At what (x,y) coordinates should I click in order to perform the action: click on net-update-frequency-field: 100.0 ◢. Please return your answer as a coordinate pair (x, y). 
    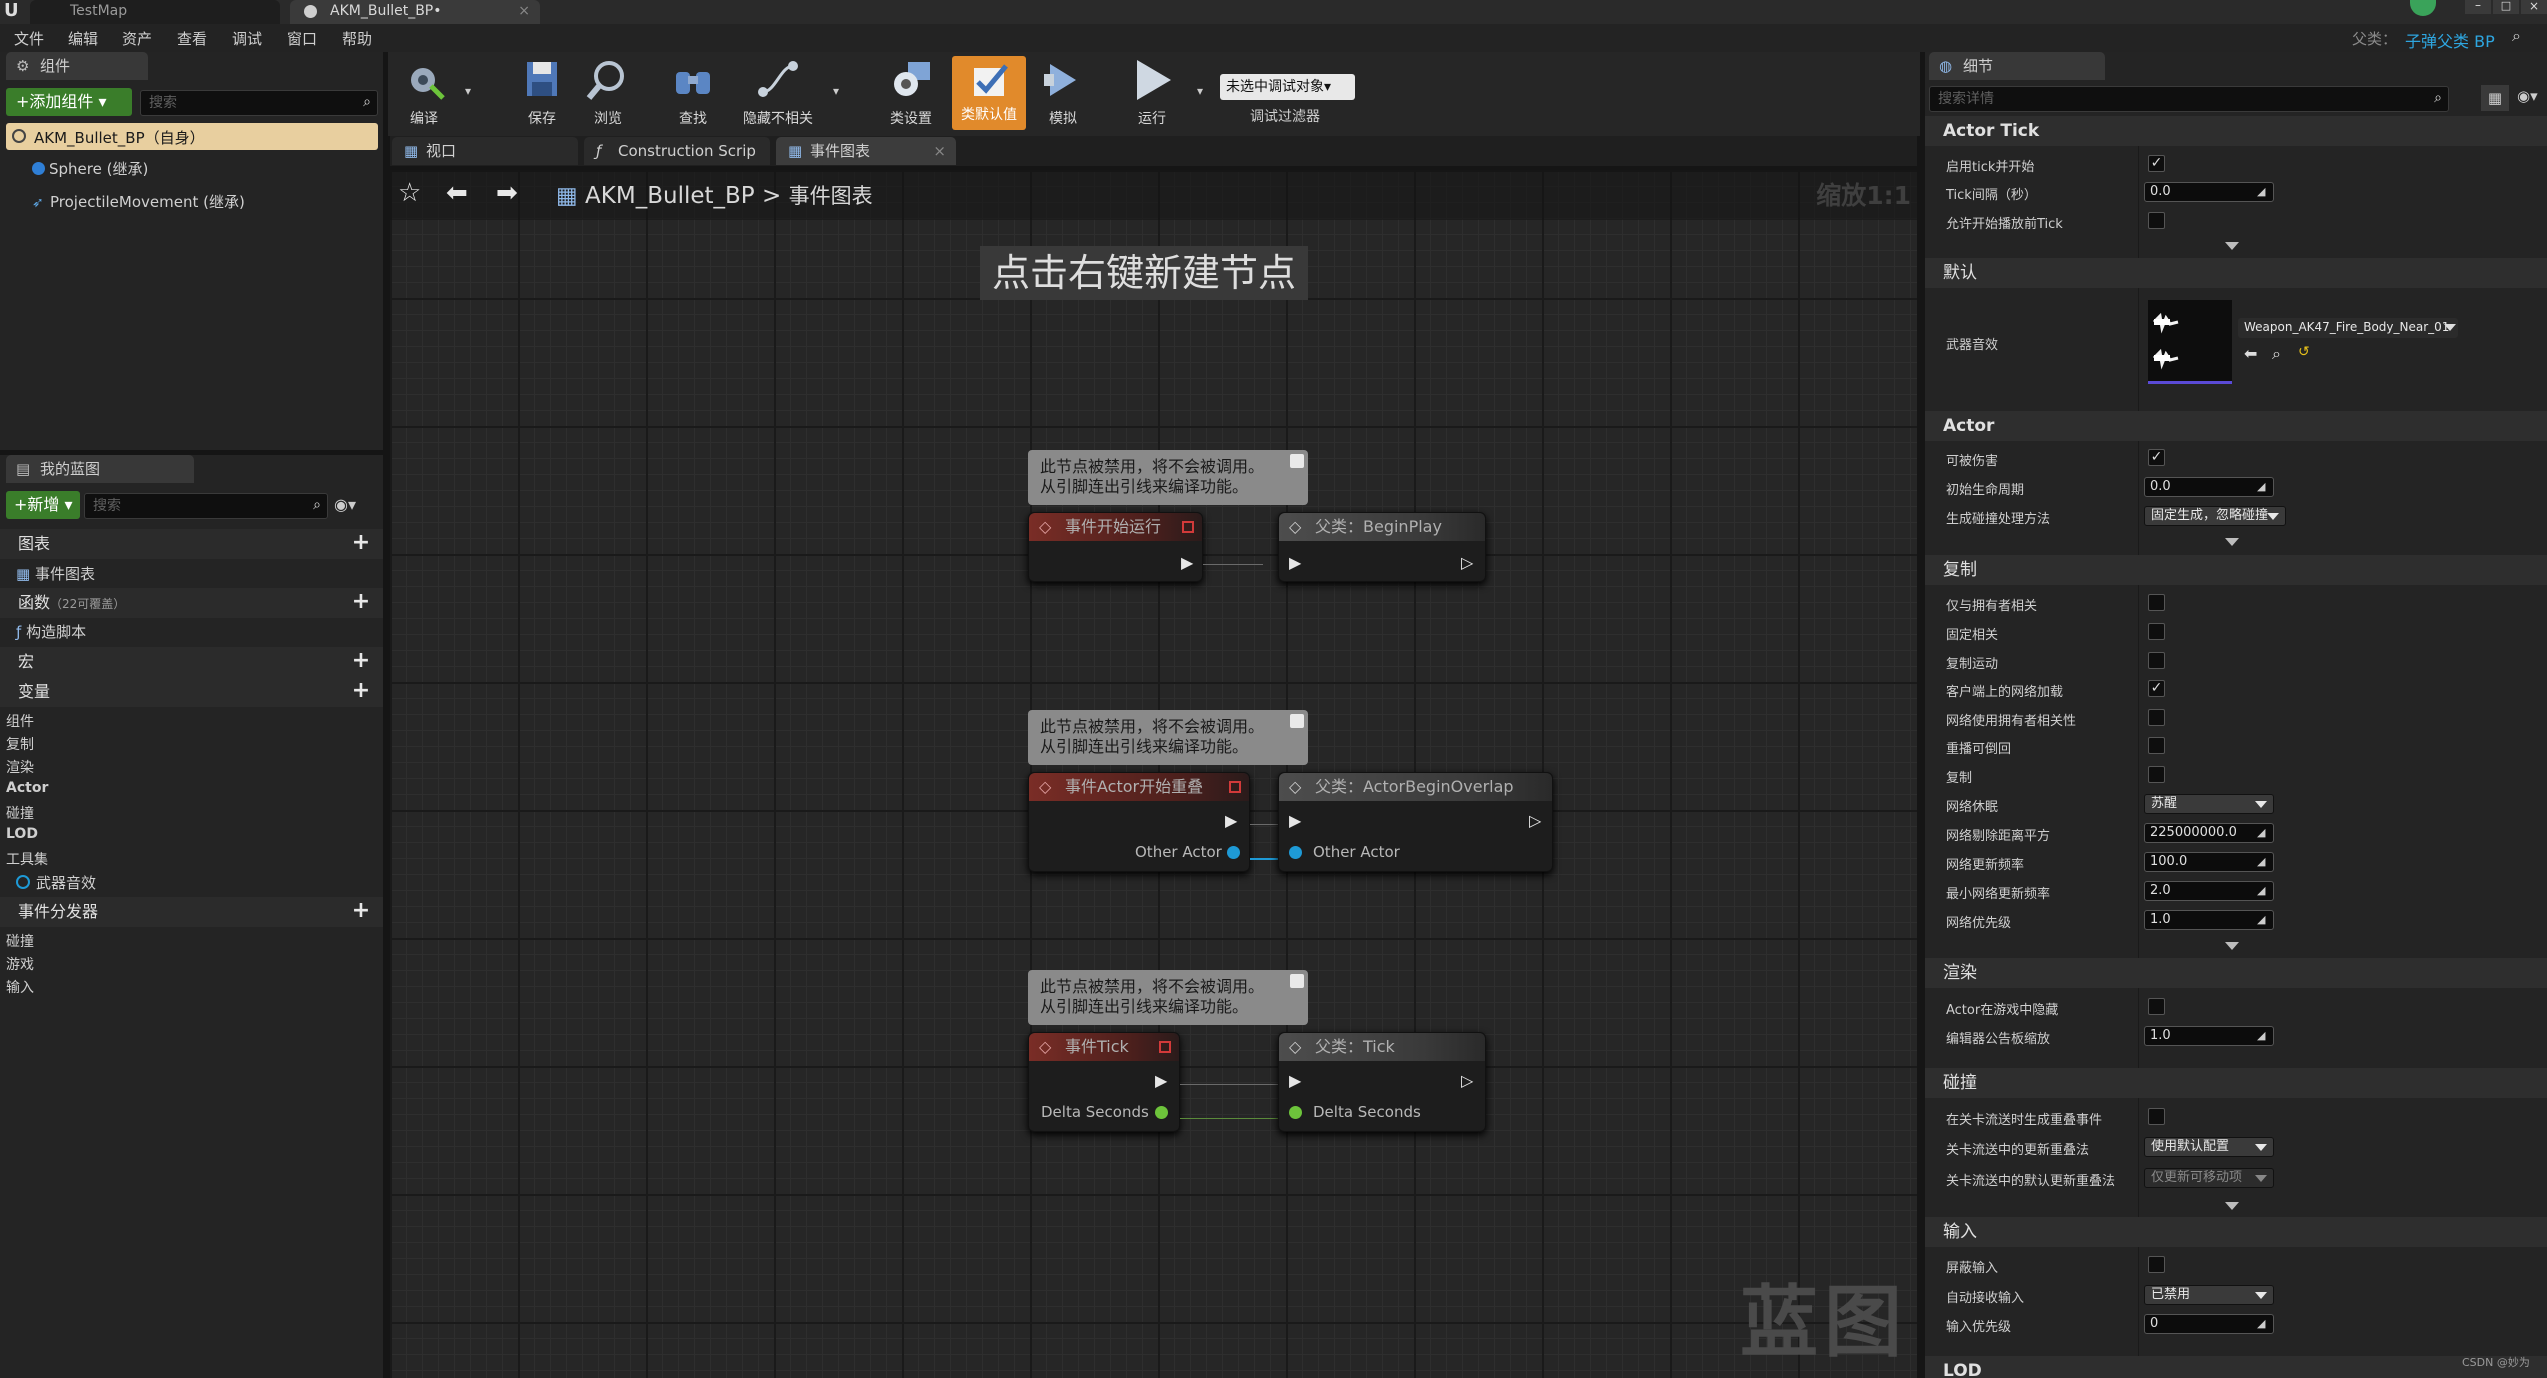
    Looking at the image, I should click on (2209, 862).